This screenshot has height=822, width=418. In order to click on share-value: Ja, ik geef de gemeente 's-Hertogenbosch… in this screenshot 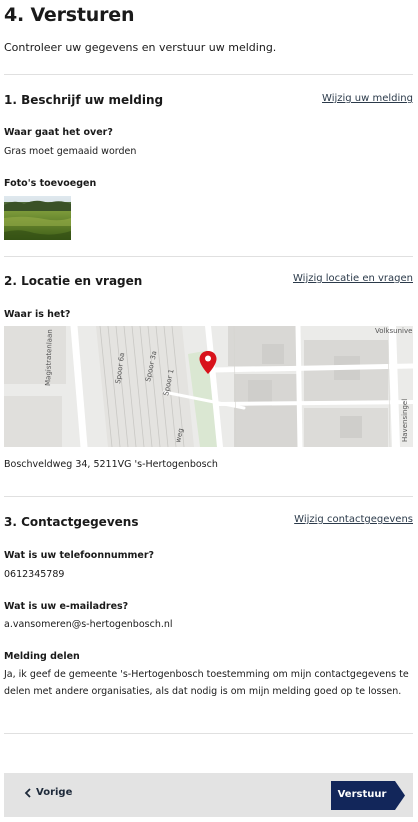, I will do `click(206, 683)`.